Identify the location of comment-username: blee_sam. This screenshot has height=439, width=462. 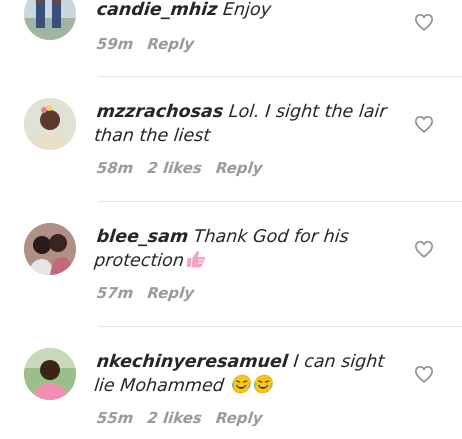
(143, 237).